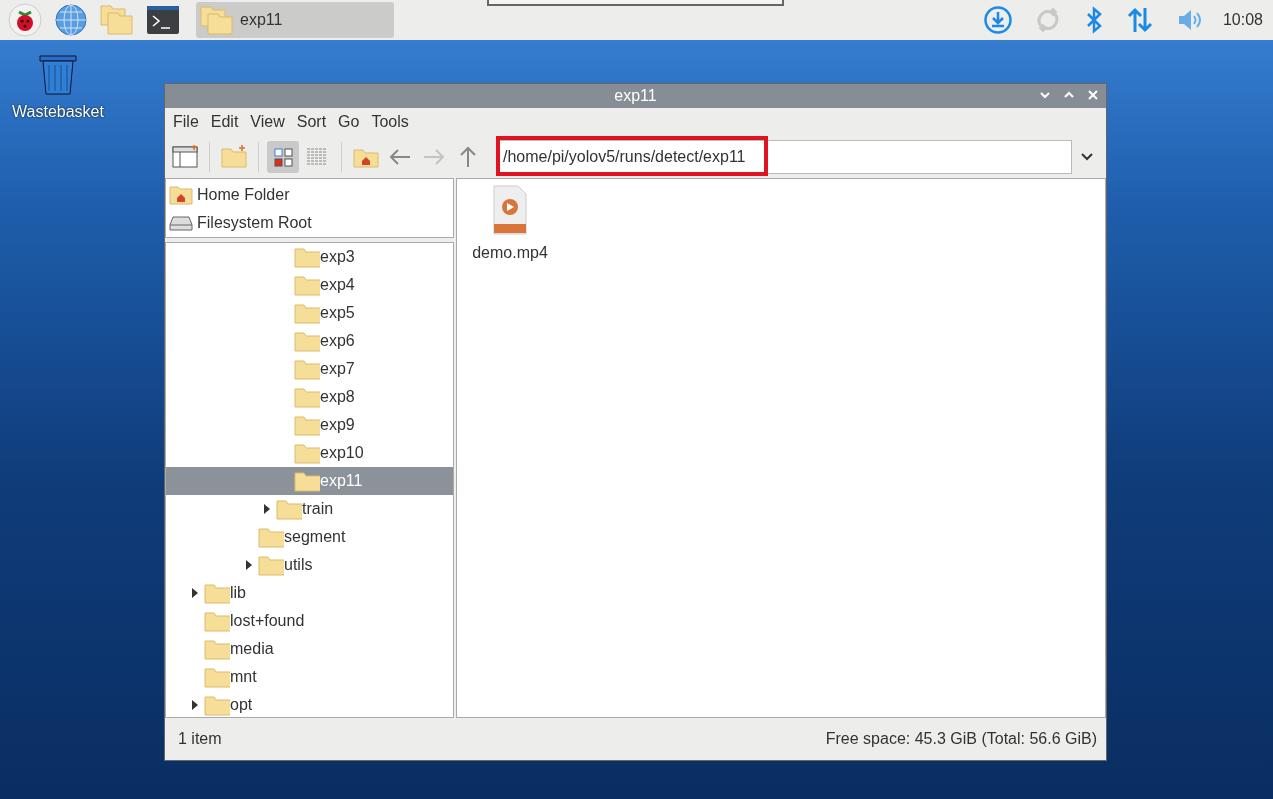 The image size is (1273, 799). I want to click on tree-item: exp9, so click(309, 425).